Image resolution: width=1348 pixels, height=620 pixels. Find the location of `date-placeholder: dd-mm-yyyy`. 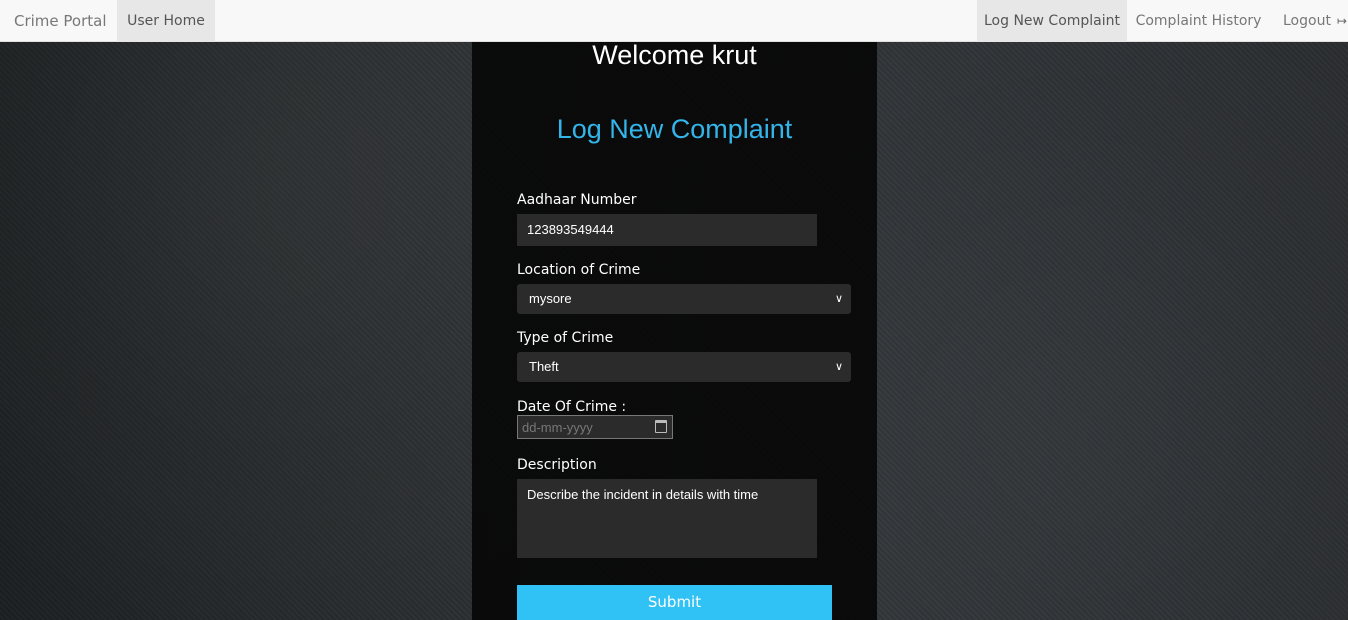

date-placeholder: dd-mm-yyyy is located at coordinates (557, 427).